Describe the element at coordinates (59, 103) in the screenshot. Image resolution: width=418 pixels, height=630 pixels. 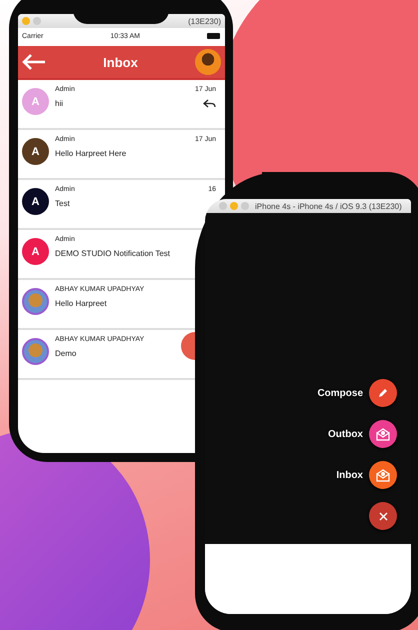
I see `message-preview: hii` at that location.